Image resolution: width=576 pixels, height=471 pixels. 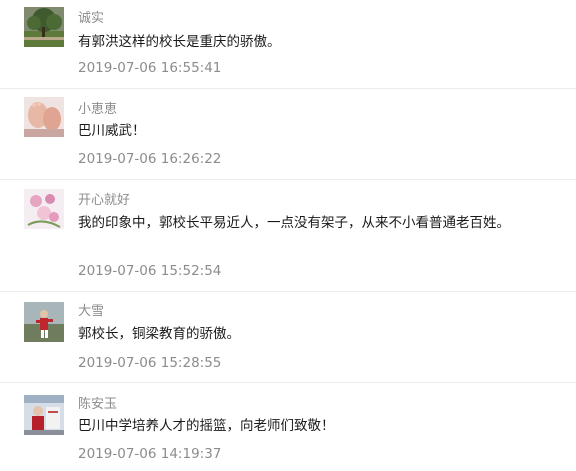 What do you see at coordinates (112, 131) in the screenshot?
I see `comment-content: 巴川威武！` at bounding box center [112, 131].